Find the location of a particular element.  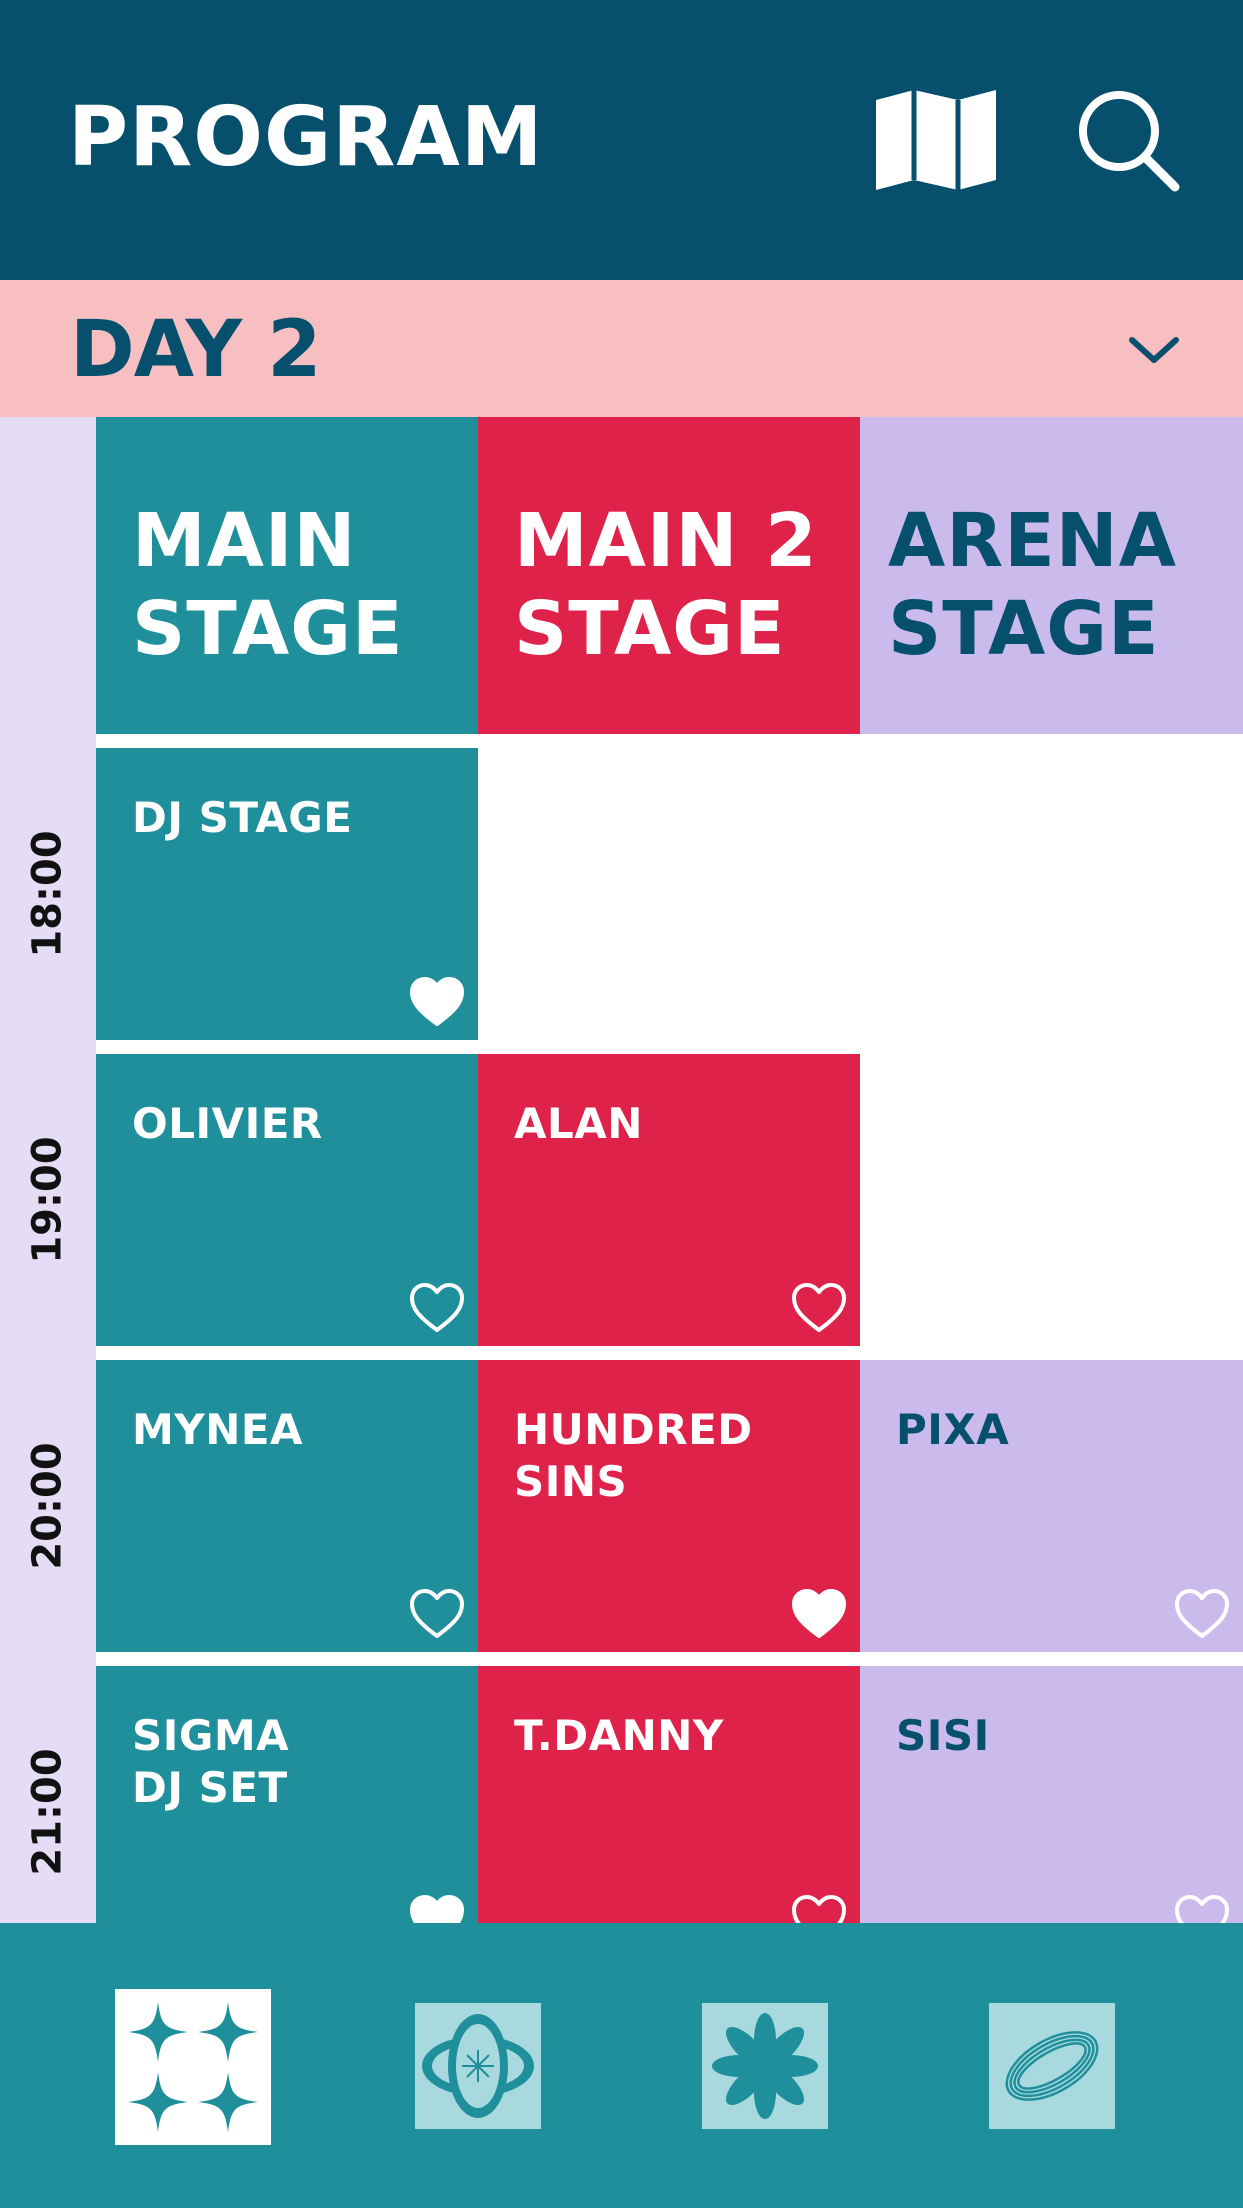

artist-name: PIXA is located at coordinates (953, 1429).